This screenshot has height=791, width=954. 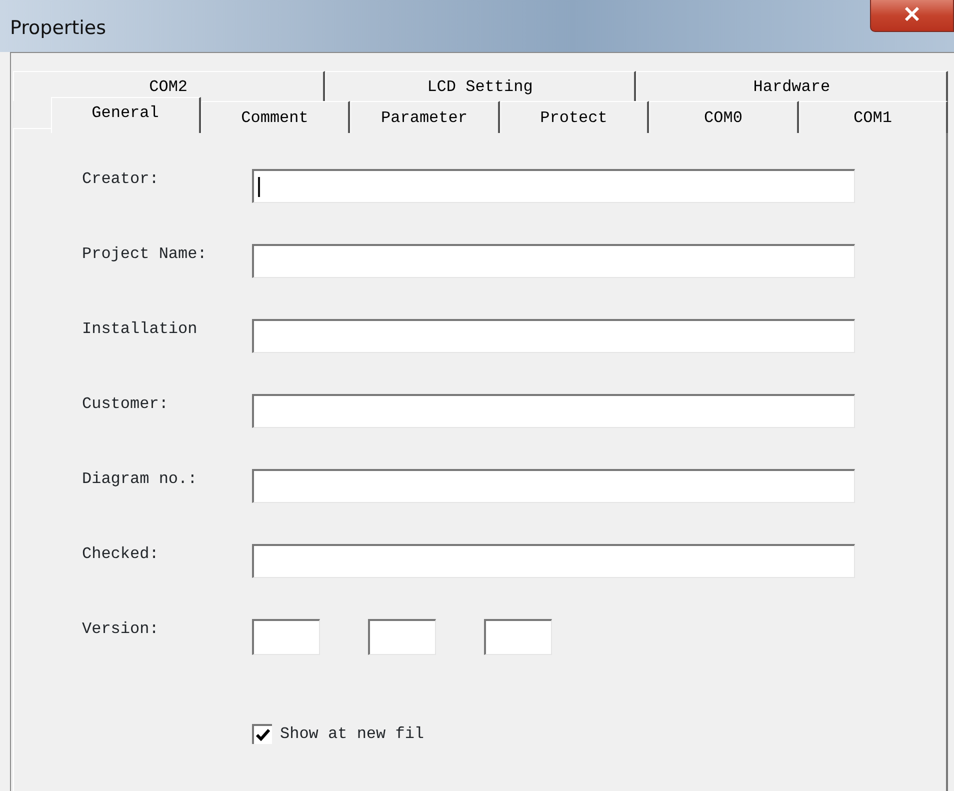 What do you see at coordinates (873, 117) in the screenshot?
I see `tab: COM1` at bounding box center [873, 117].